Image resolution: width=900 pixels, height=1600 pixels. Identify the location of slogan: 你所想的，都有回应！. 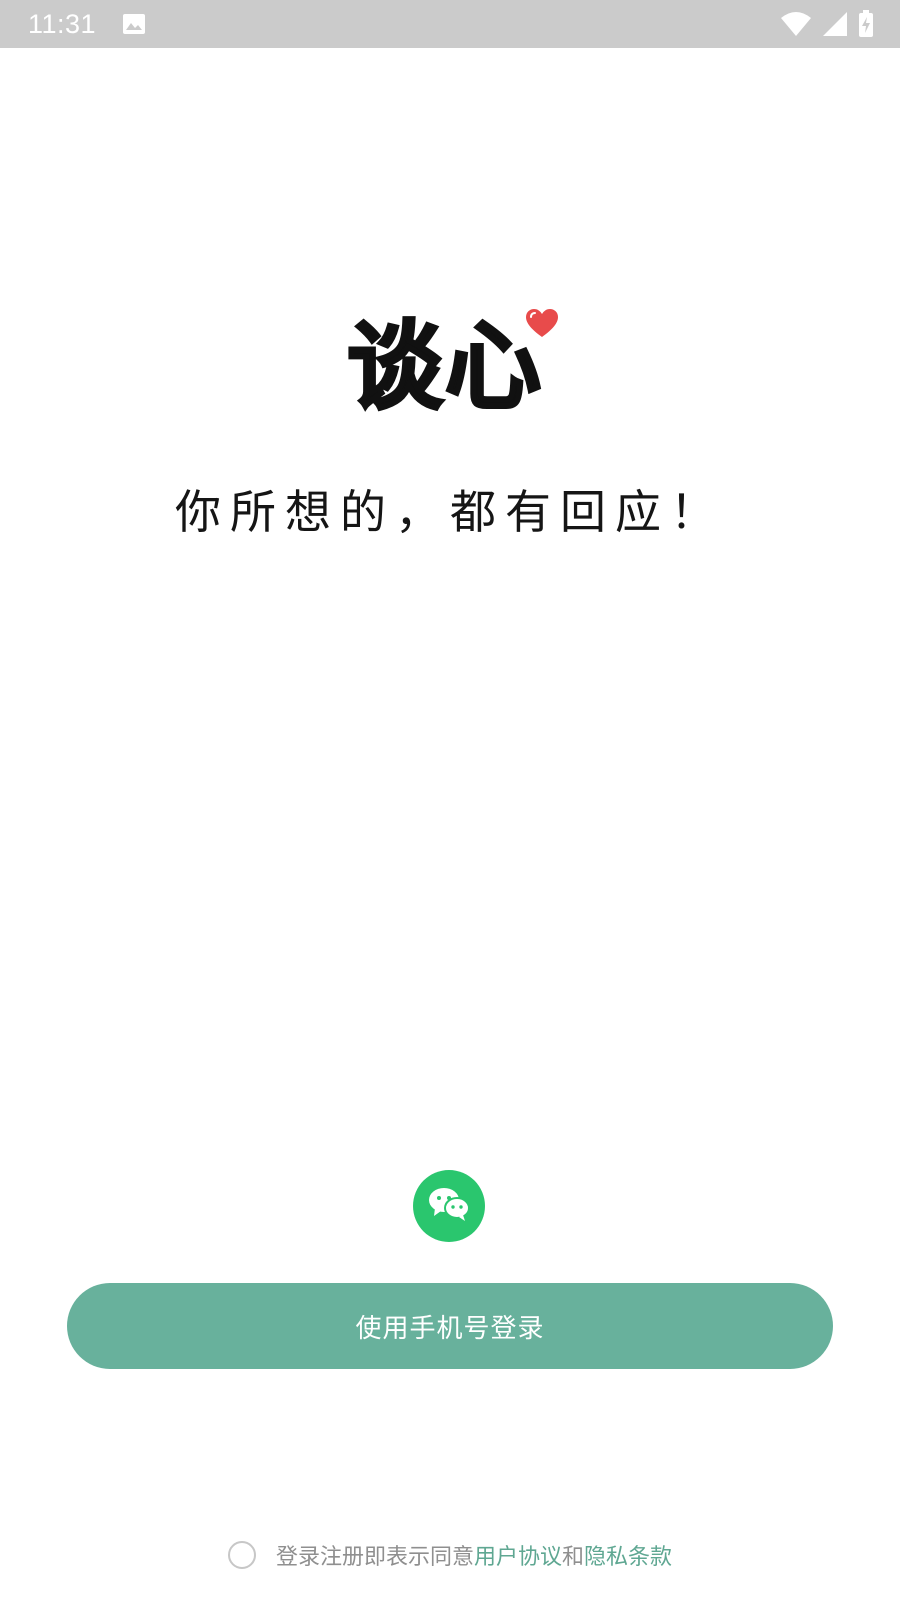
(450, 512).